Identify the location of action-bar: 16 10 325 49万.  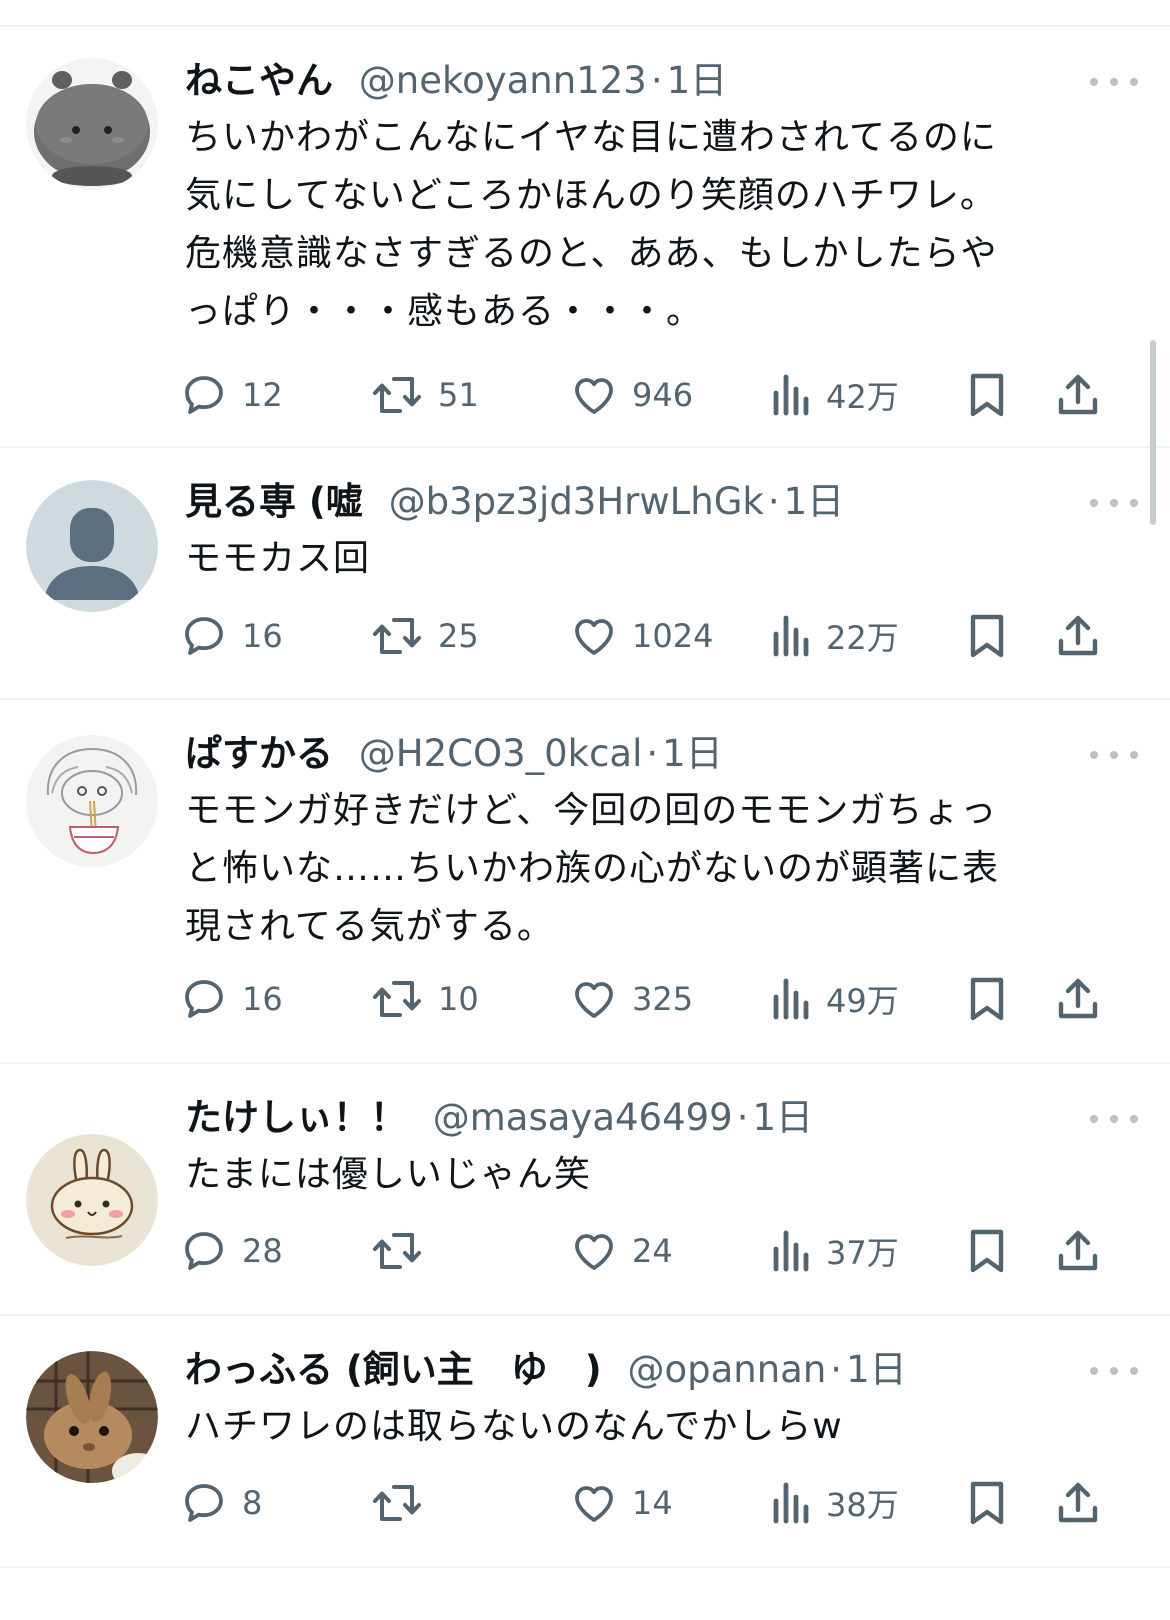
(660, 999).